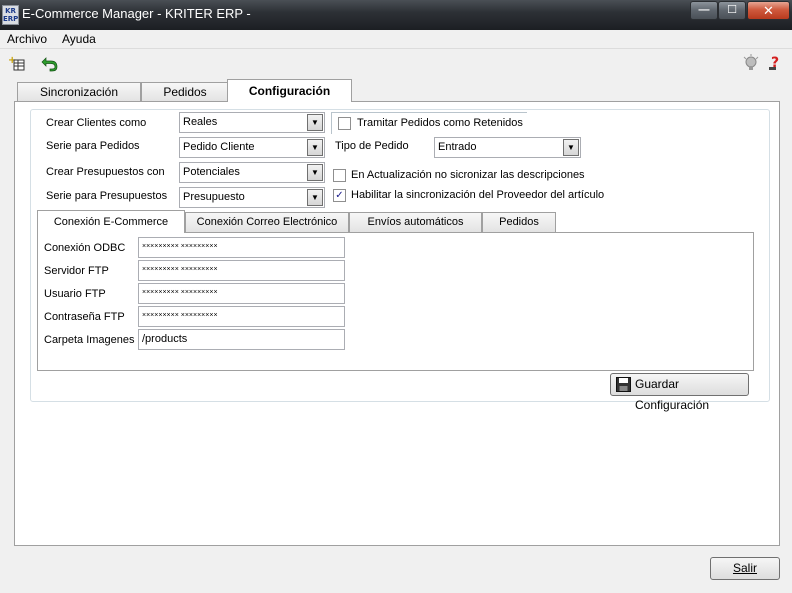 This screenshot has height=593, width=792. I want to click on crear-presupuestos-value: Potenciales, so click(211, 172).